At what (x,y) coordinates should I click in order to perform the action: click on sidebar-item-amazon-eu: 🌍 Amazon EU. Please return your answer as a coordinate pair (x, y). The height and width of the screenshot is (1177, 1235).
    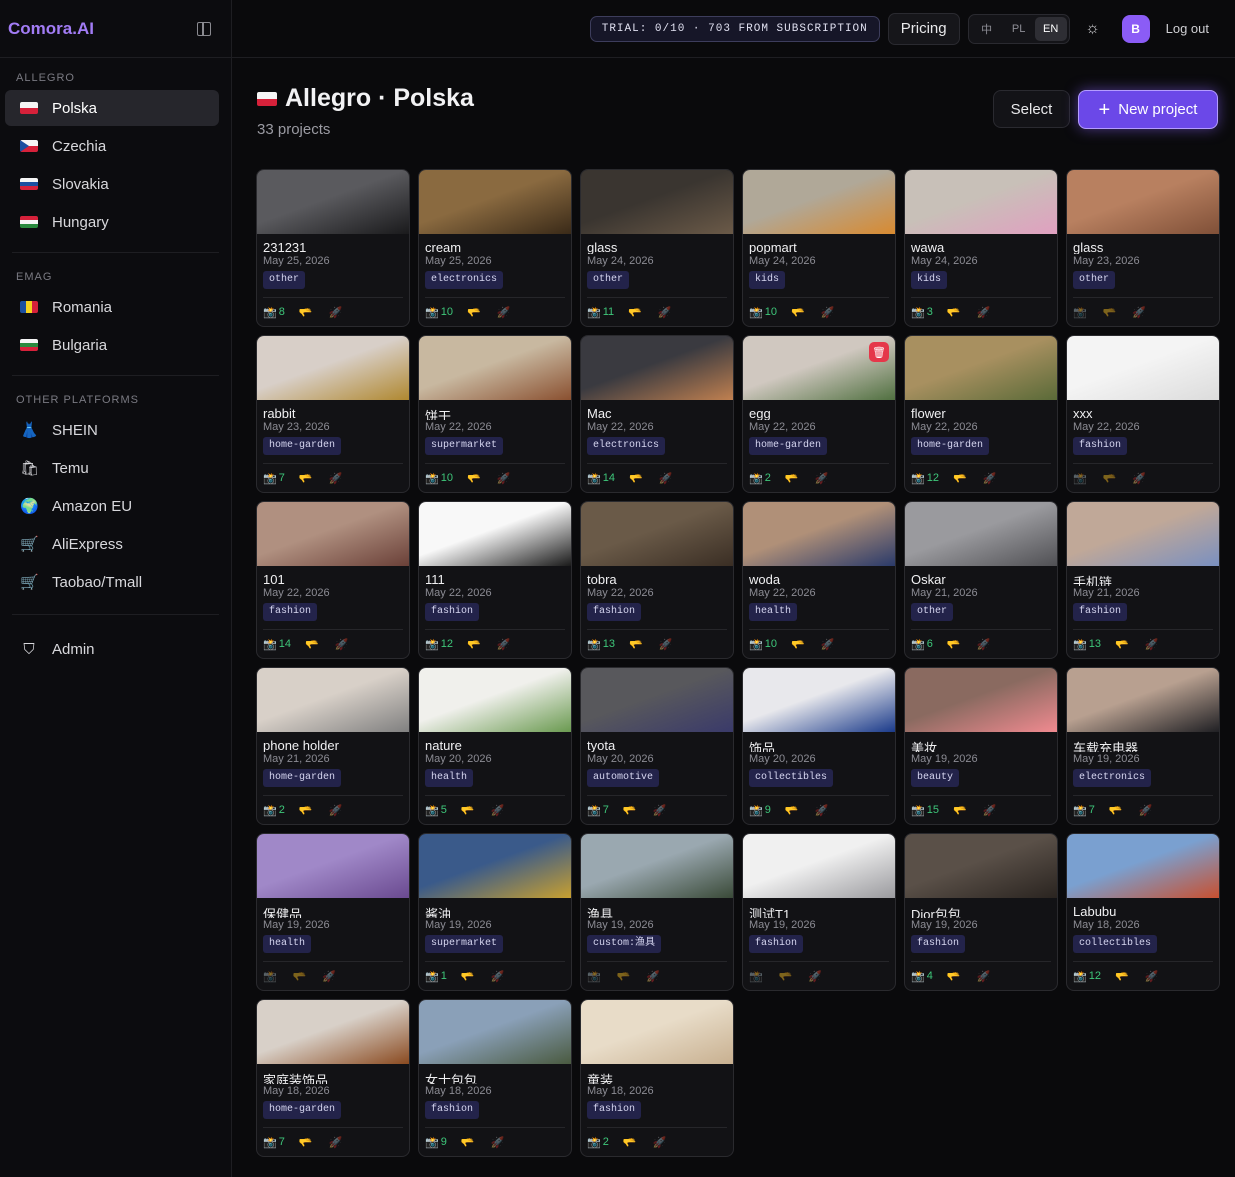
    Looking at the image, I should click on (112, 506).